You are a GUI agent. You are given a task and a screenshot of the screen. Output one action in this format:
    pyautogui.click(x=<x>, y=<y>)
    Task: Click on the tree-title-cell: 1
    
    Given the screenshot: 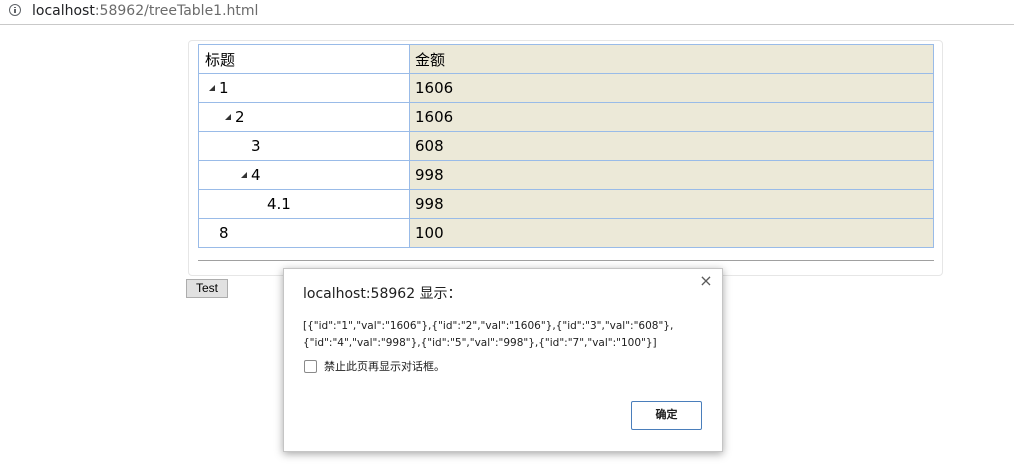 What is the action you would take?
    pyautogui.click(x=304, y=88)
    